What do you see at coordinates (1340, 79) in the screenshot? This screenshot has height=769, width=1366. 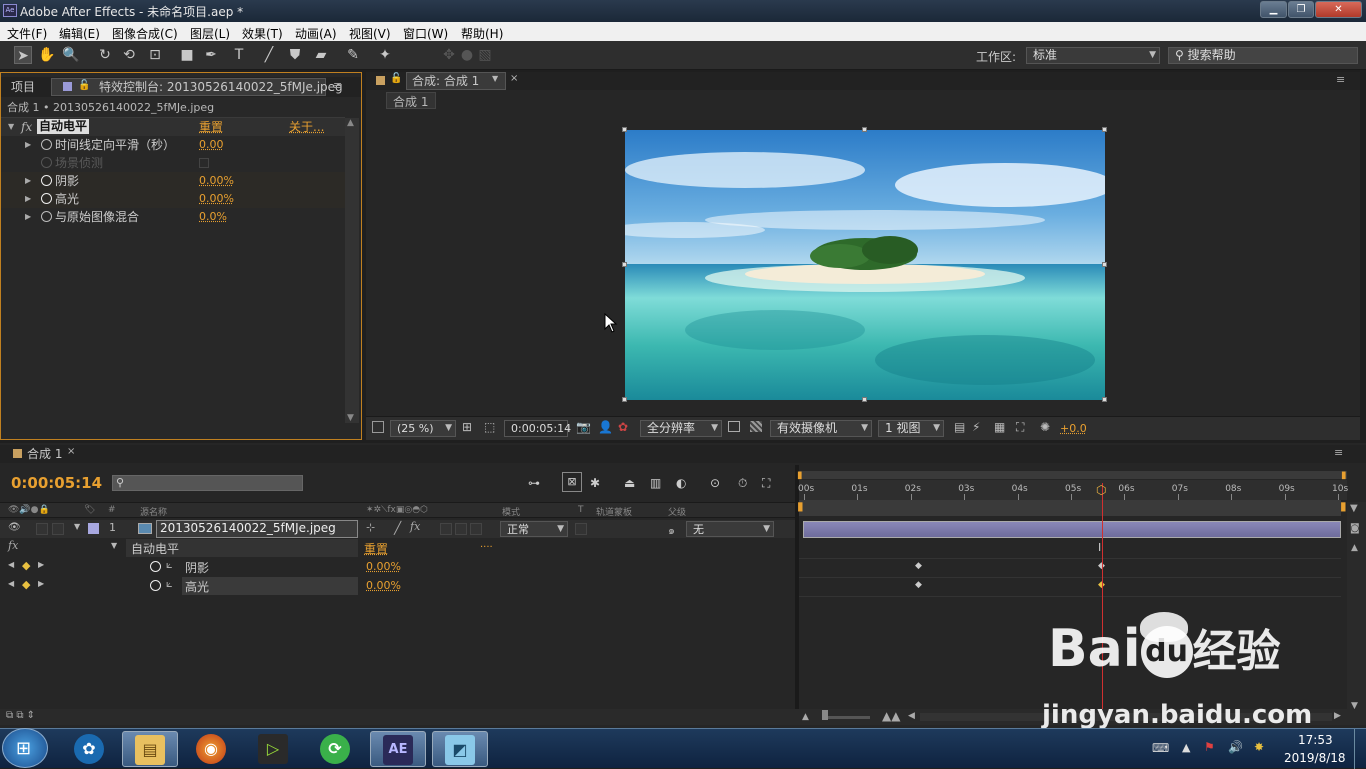 I see `panel-menu-icon: ≡` at bounding box center [1340, 79].